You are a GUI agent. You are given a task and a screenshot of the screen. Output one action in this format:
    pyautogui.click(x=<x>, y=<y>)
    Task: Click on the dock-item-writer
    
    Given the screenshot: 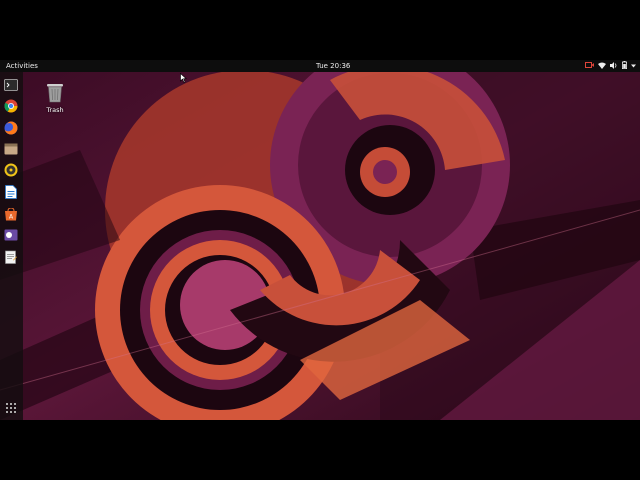 What is the action you would take?
    pyautogui.click(x=11, y=192)
    